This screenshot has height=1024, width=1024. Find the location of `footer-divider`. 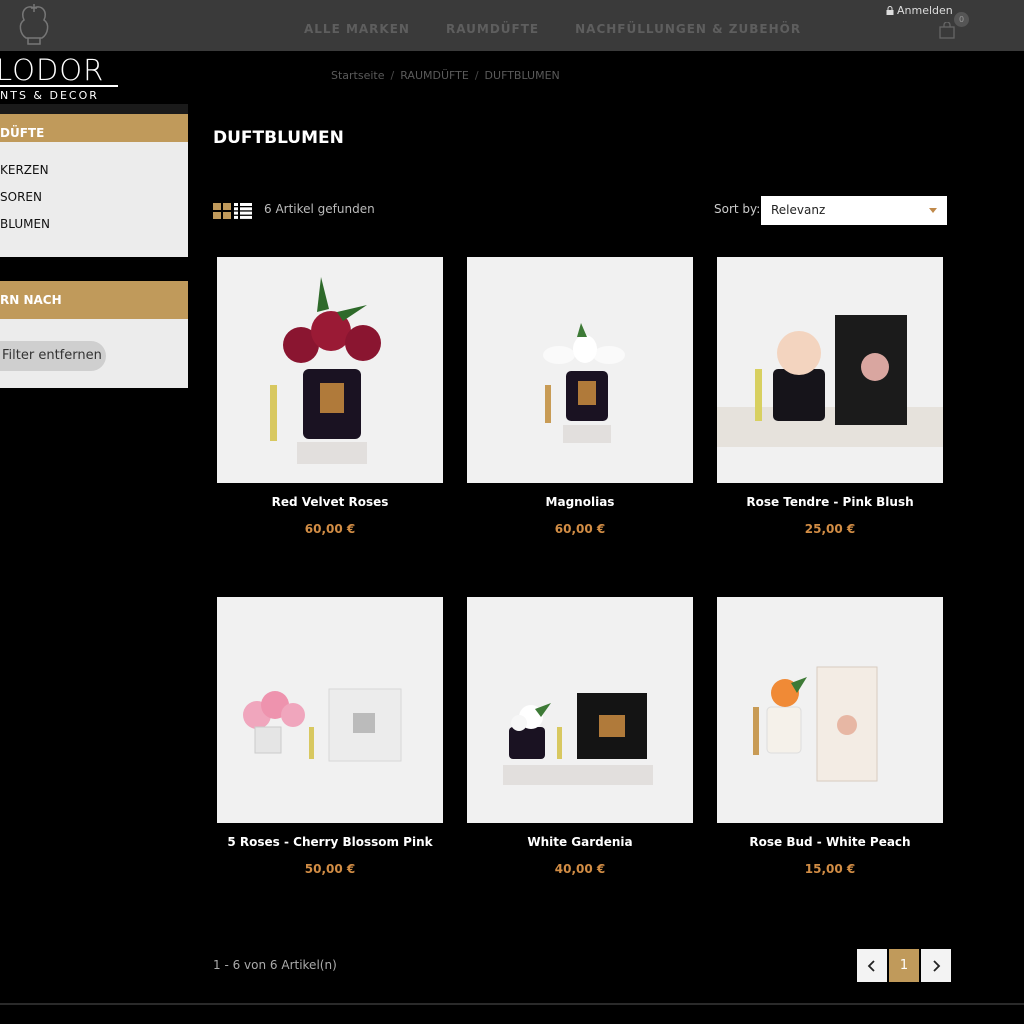

footer-divider is located at coordinates (512, 1004).